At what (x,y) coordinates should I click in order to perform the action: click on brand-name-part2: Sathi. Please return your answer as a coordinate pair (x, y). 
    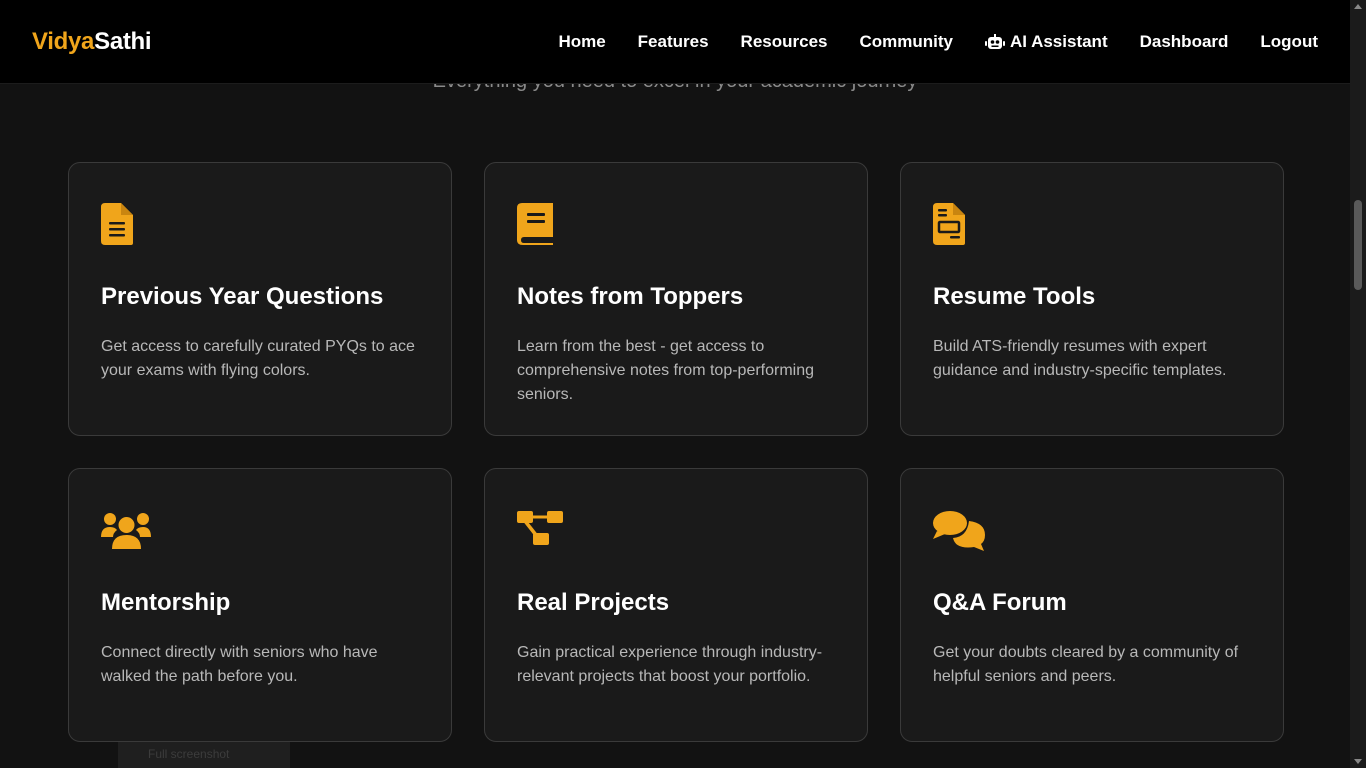
    Looking at the image, I should click on (123, 41).